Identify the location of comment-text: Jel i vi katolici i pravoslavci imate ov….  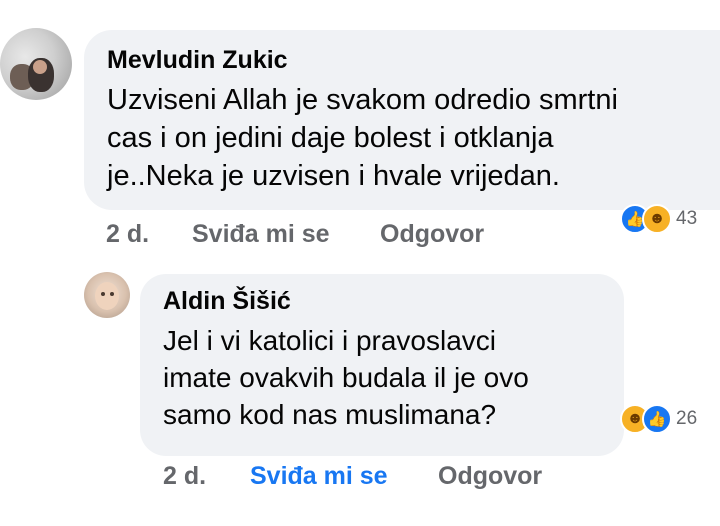
(346, 377).